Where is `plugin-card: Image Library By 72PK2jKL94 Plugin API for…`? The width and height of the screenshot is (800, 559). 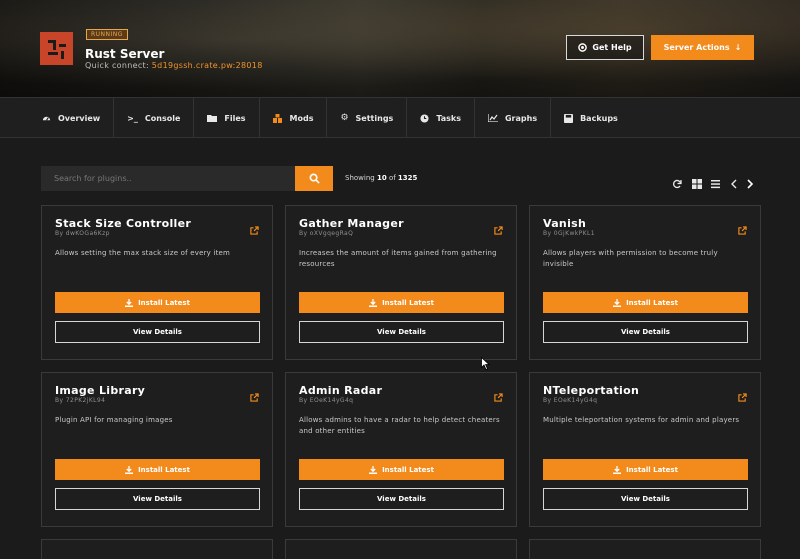
plugin-card: Image Library By 72PK2jKL94 Plugin API for… is located at coordinates (157, 449).